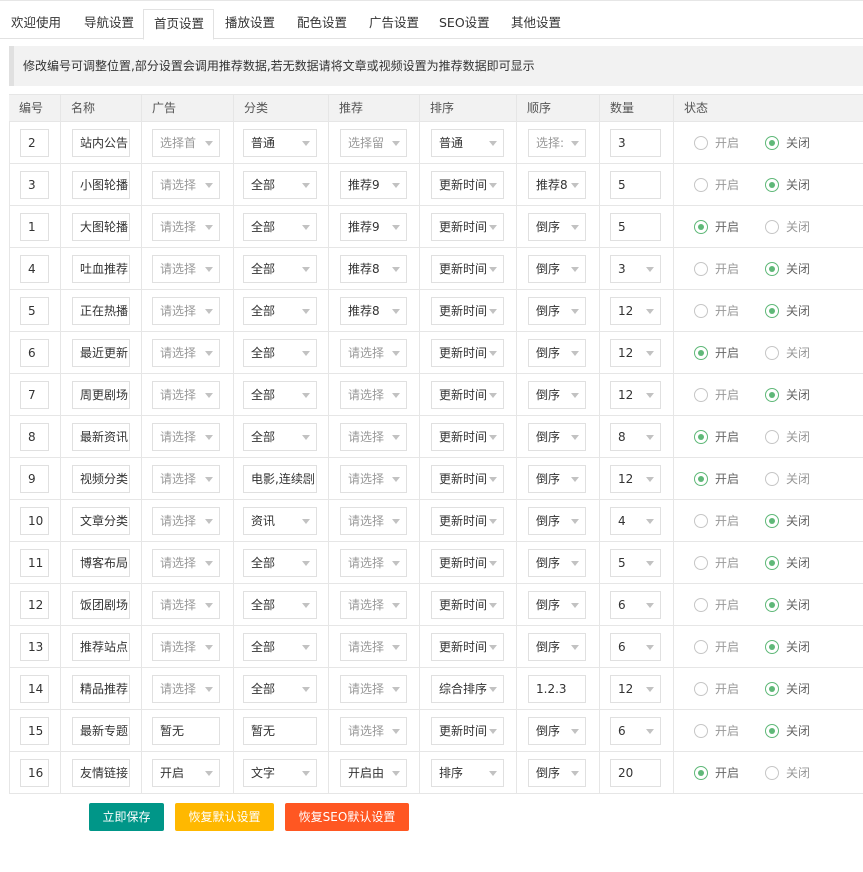 The height and width of the screenshot is (872, 863). I want to click on sort-number-input: 10, so click(34, 521).